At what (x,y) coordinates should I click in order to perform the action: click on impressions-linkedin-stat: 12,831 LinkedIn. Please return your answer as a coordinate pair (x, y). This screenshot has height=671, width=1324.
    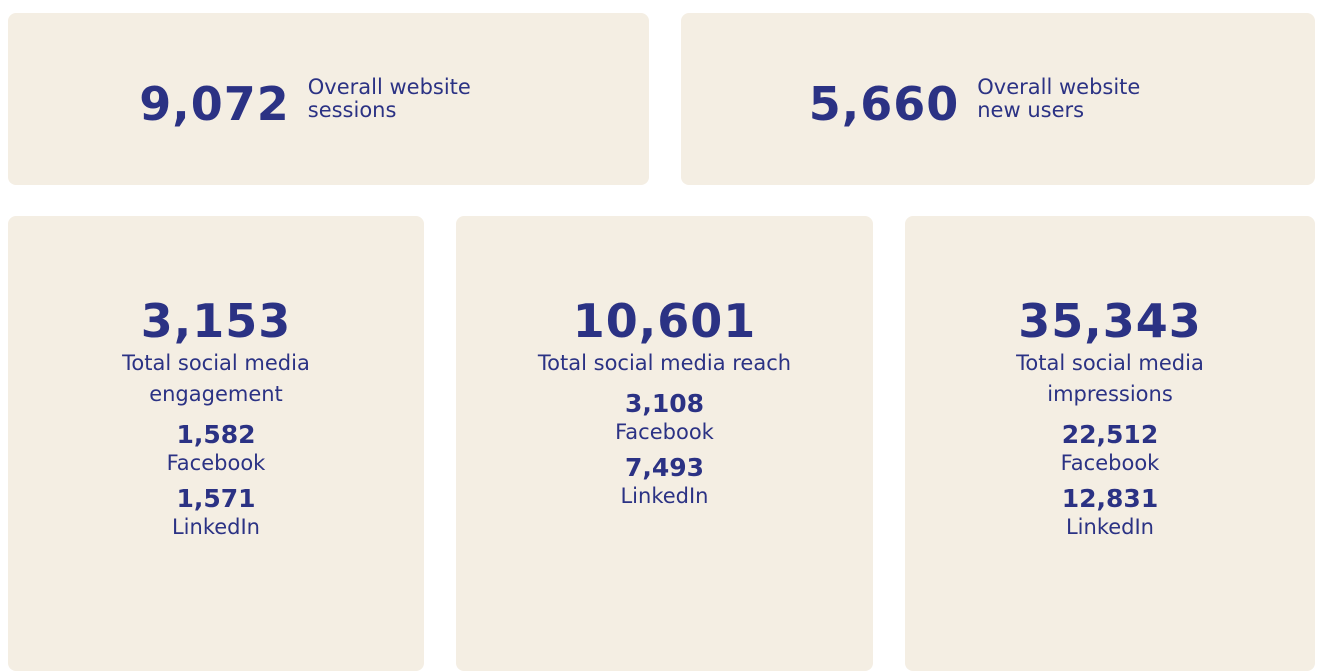
    Looking at the image, I should click on (1110, 512).